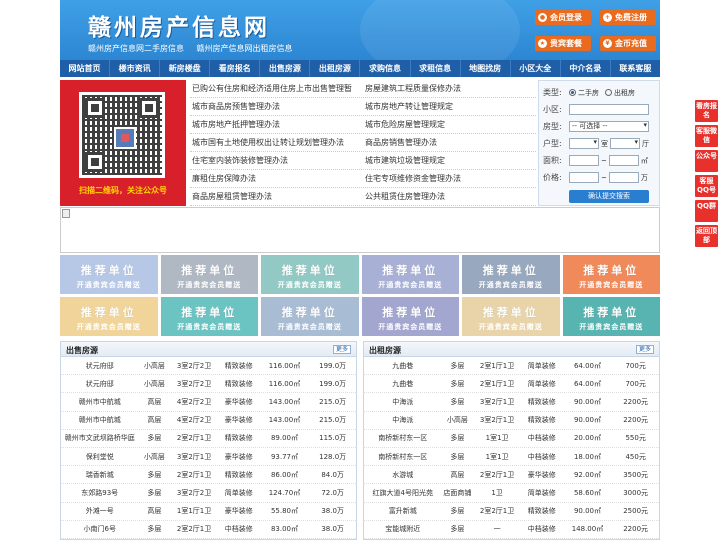  Describe the element at coordinates (208, 512) in the screenshot. I see `listing-row: 外滩一号 高层 1室1厅1卫 豪华装修 55.80㎡ 38.0万` at that location.